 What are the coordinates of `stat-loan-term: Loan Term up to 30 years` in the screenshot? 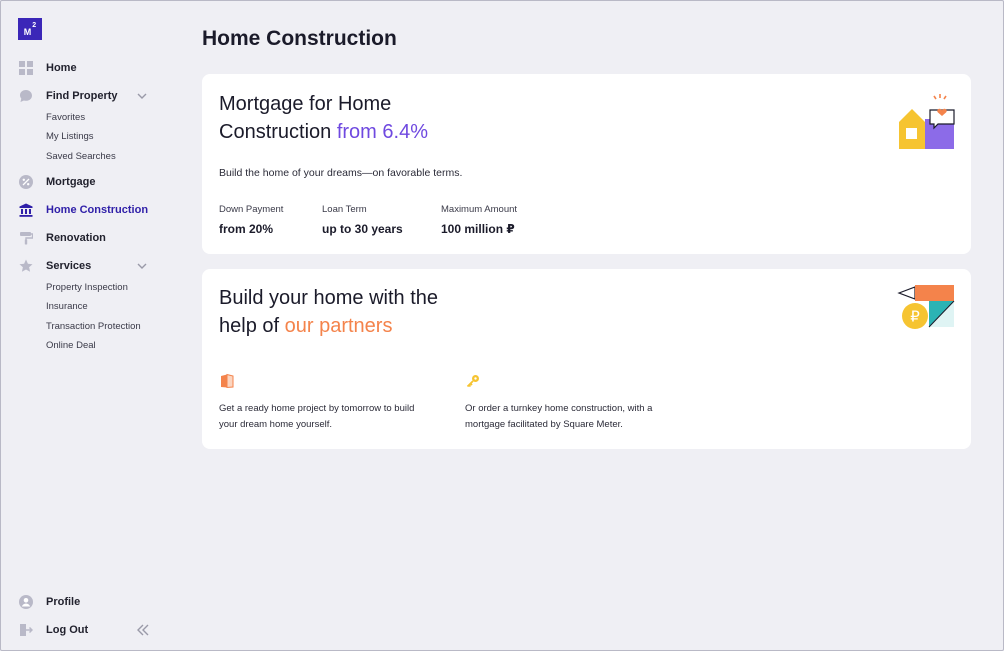 It's located at (362, 220).